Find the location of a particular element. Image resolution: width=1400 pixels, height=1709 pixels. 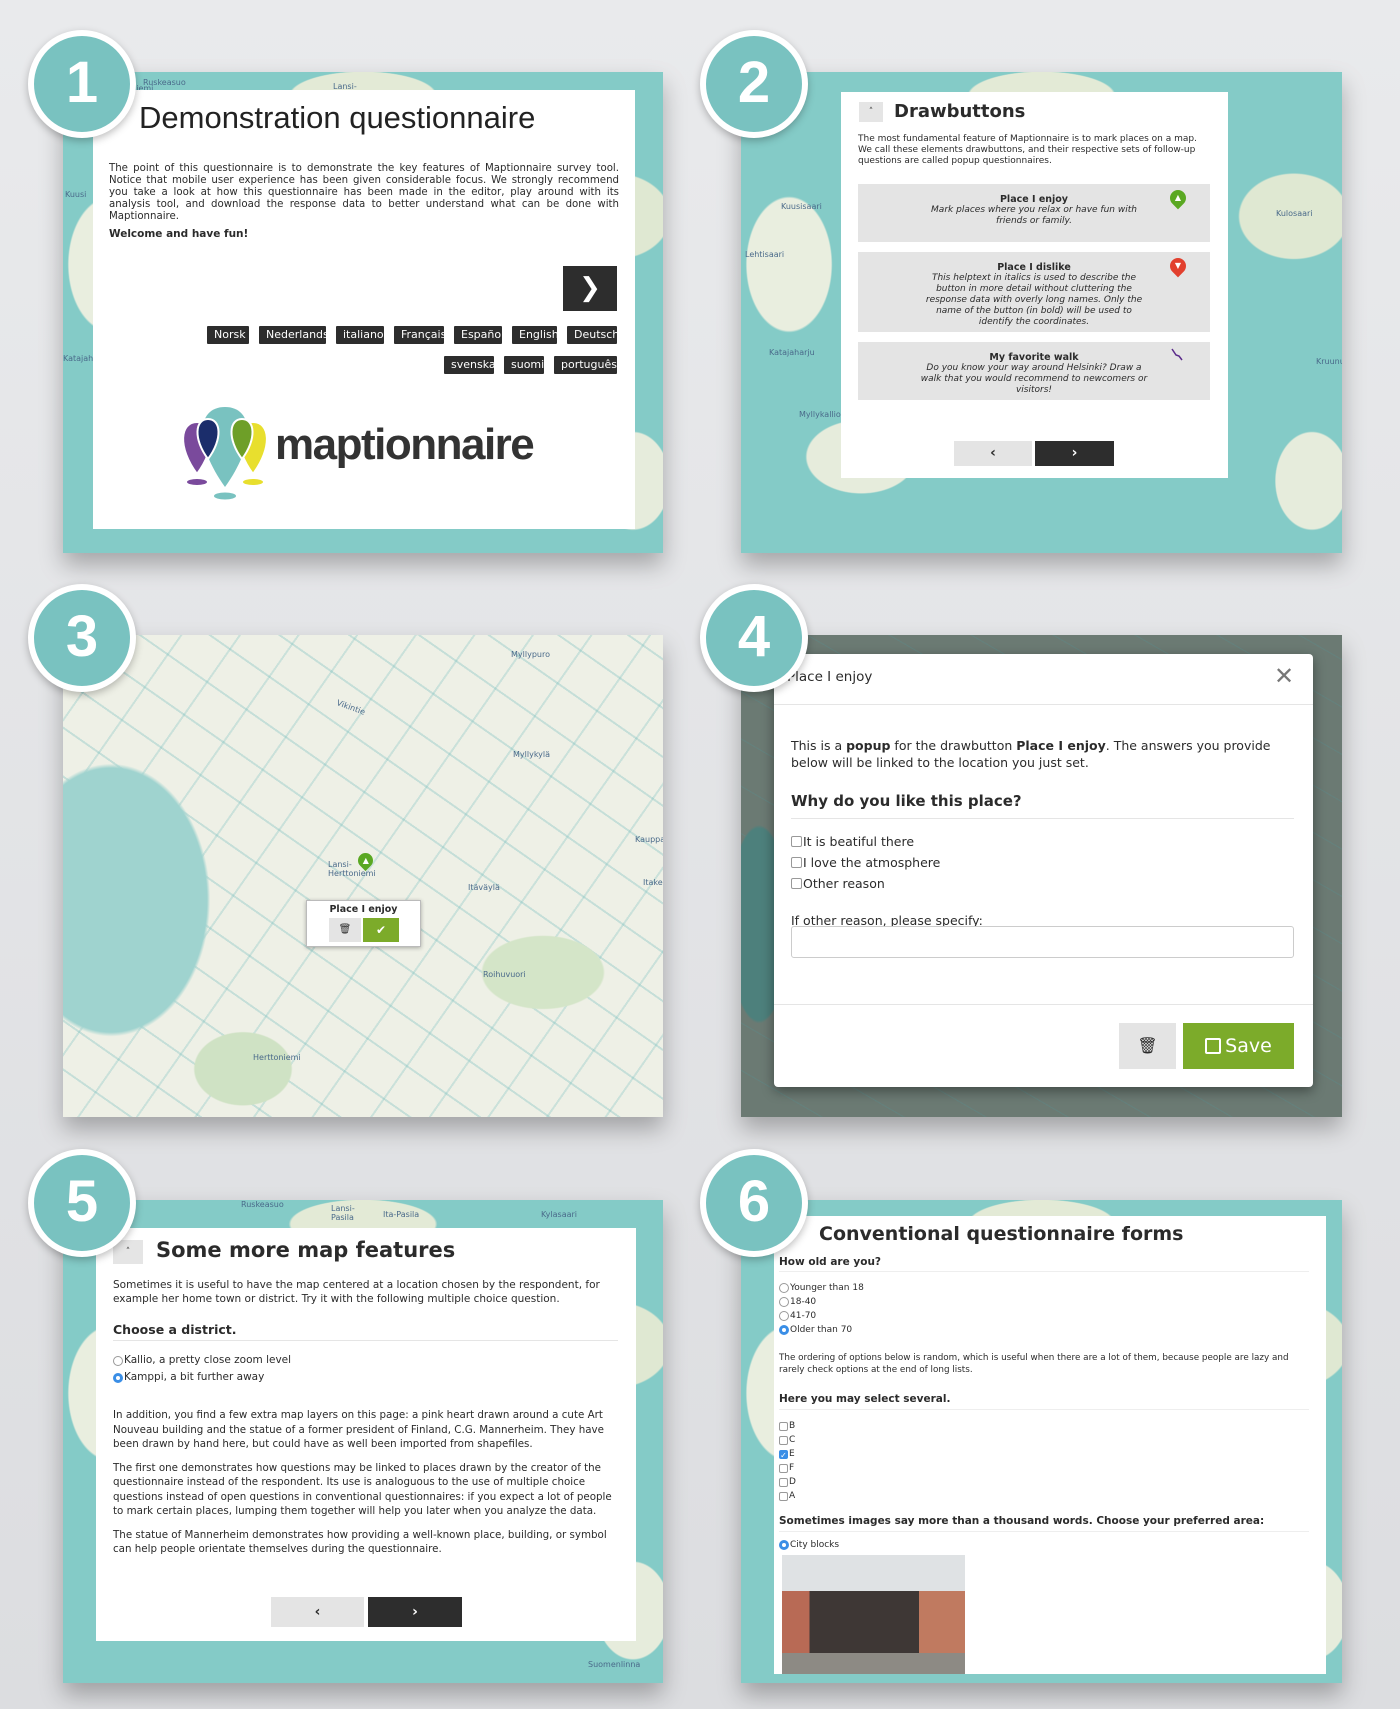

question-title: How old are you? is located at coordinates (830, 1262).